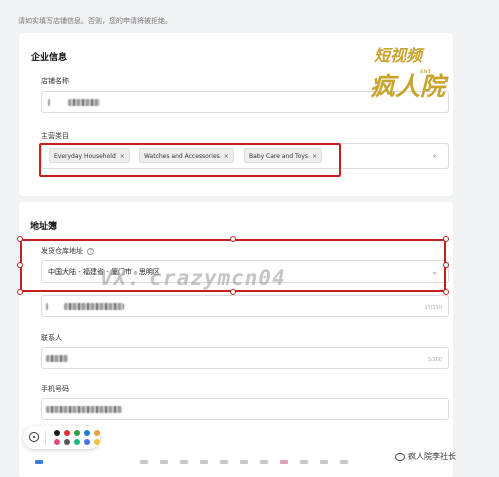  I want to click on credit-text: 疯人院李社长, so click(432, 456).